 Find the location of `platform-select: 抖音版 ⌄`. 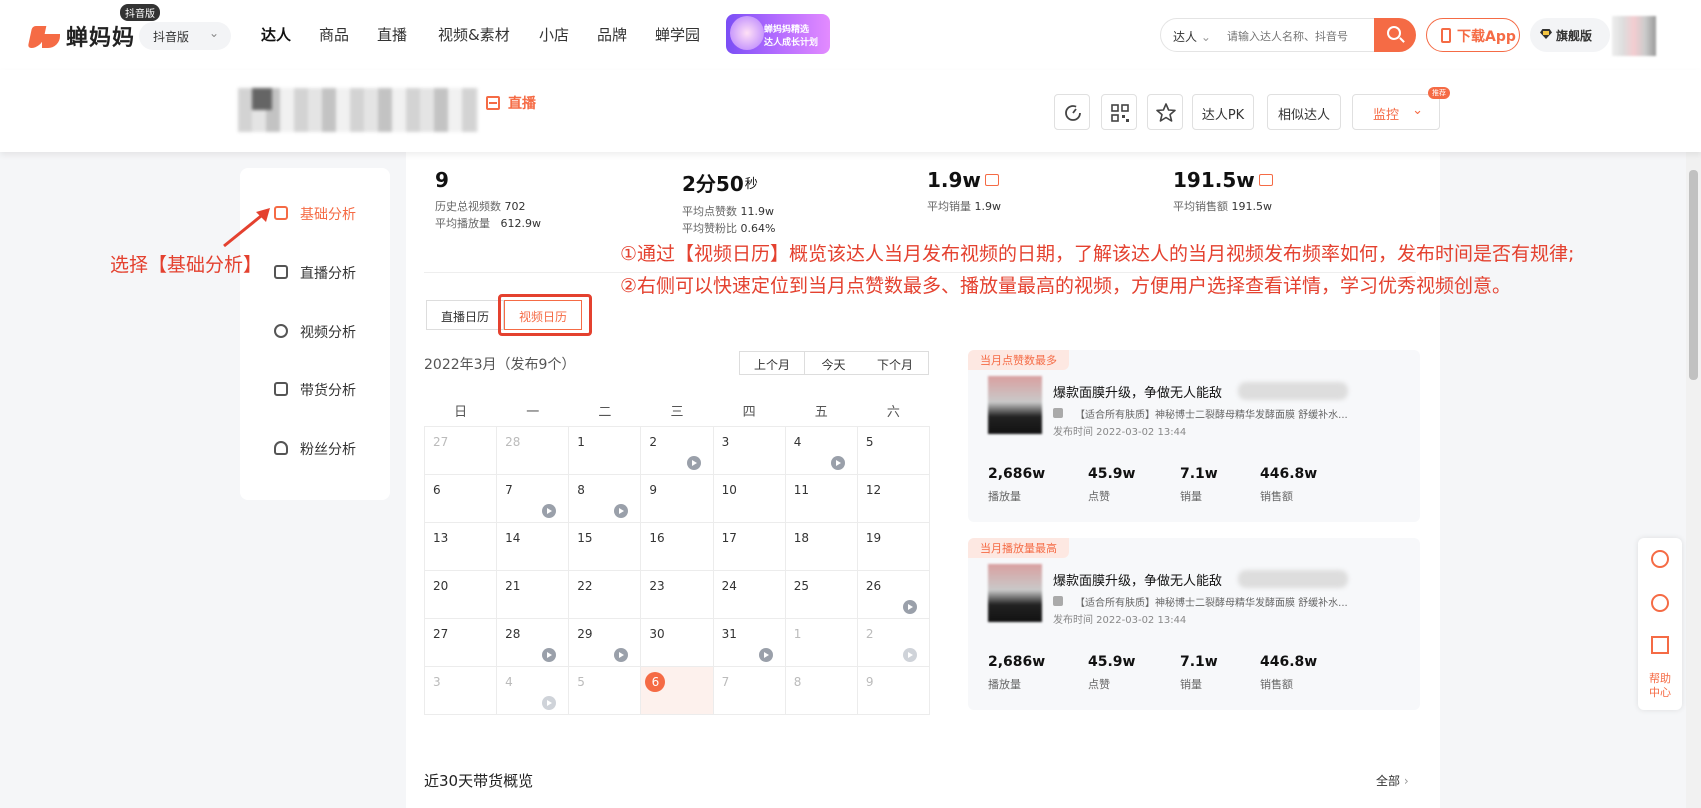

platform-select: 抖音版 ⌄ is located at coordinates (185, 36).